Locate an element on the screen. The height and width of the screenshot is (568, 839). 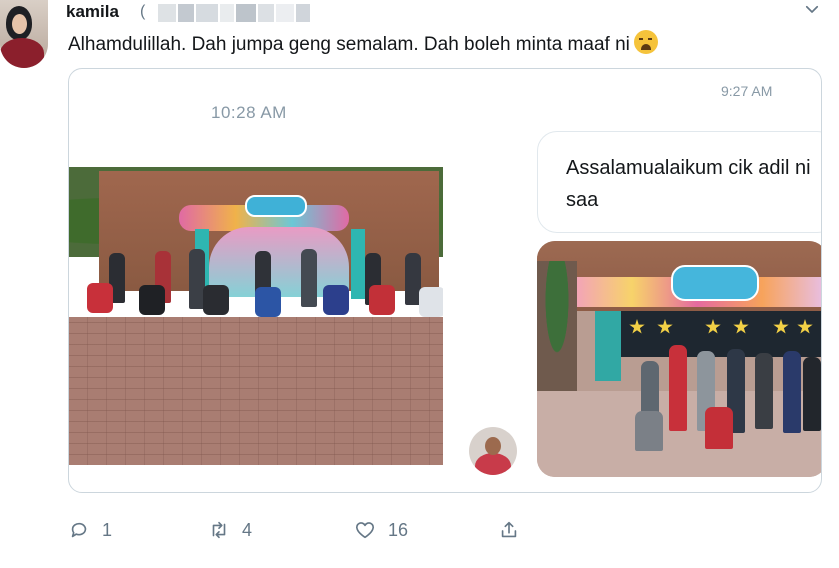
reply-count: 1 is located at coordinates (107, 529).